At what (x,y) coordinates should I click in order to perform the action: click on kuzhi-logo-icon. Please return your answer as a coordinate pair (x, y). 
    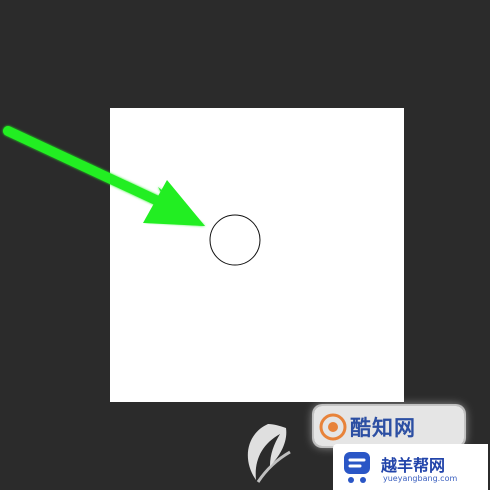
    Looking at the image, I should click on (333, 427).